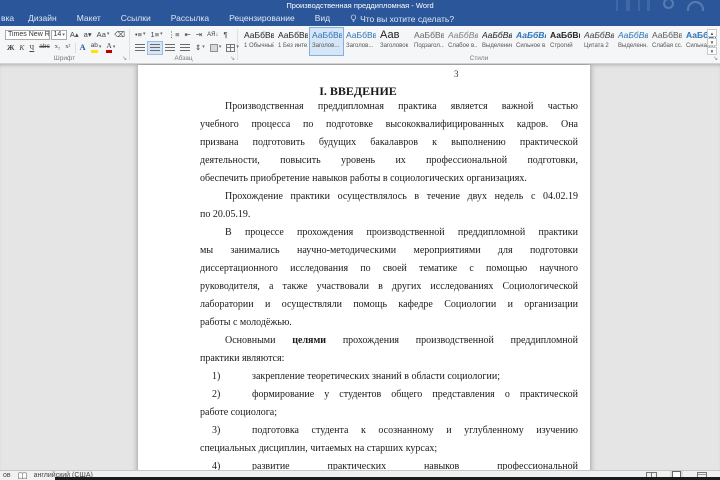 This screenshot has width=720, height=480. I want to click on ribbon-tab-Ссылки: Ссылки, so click(136, 18).